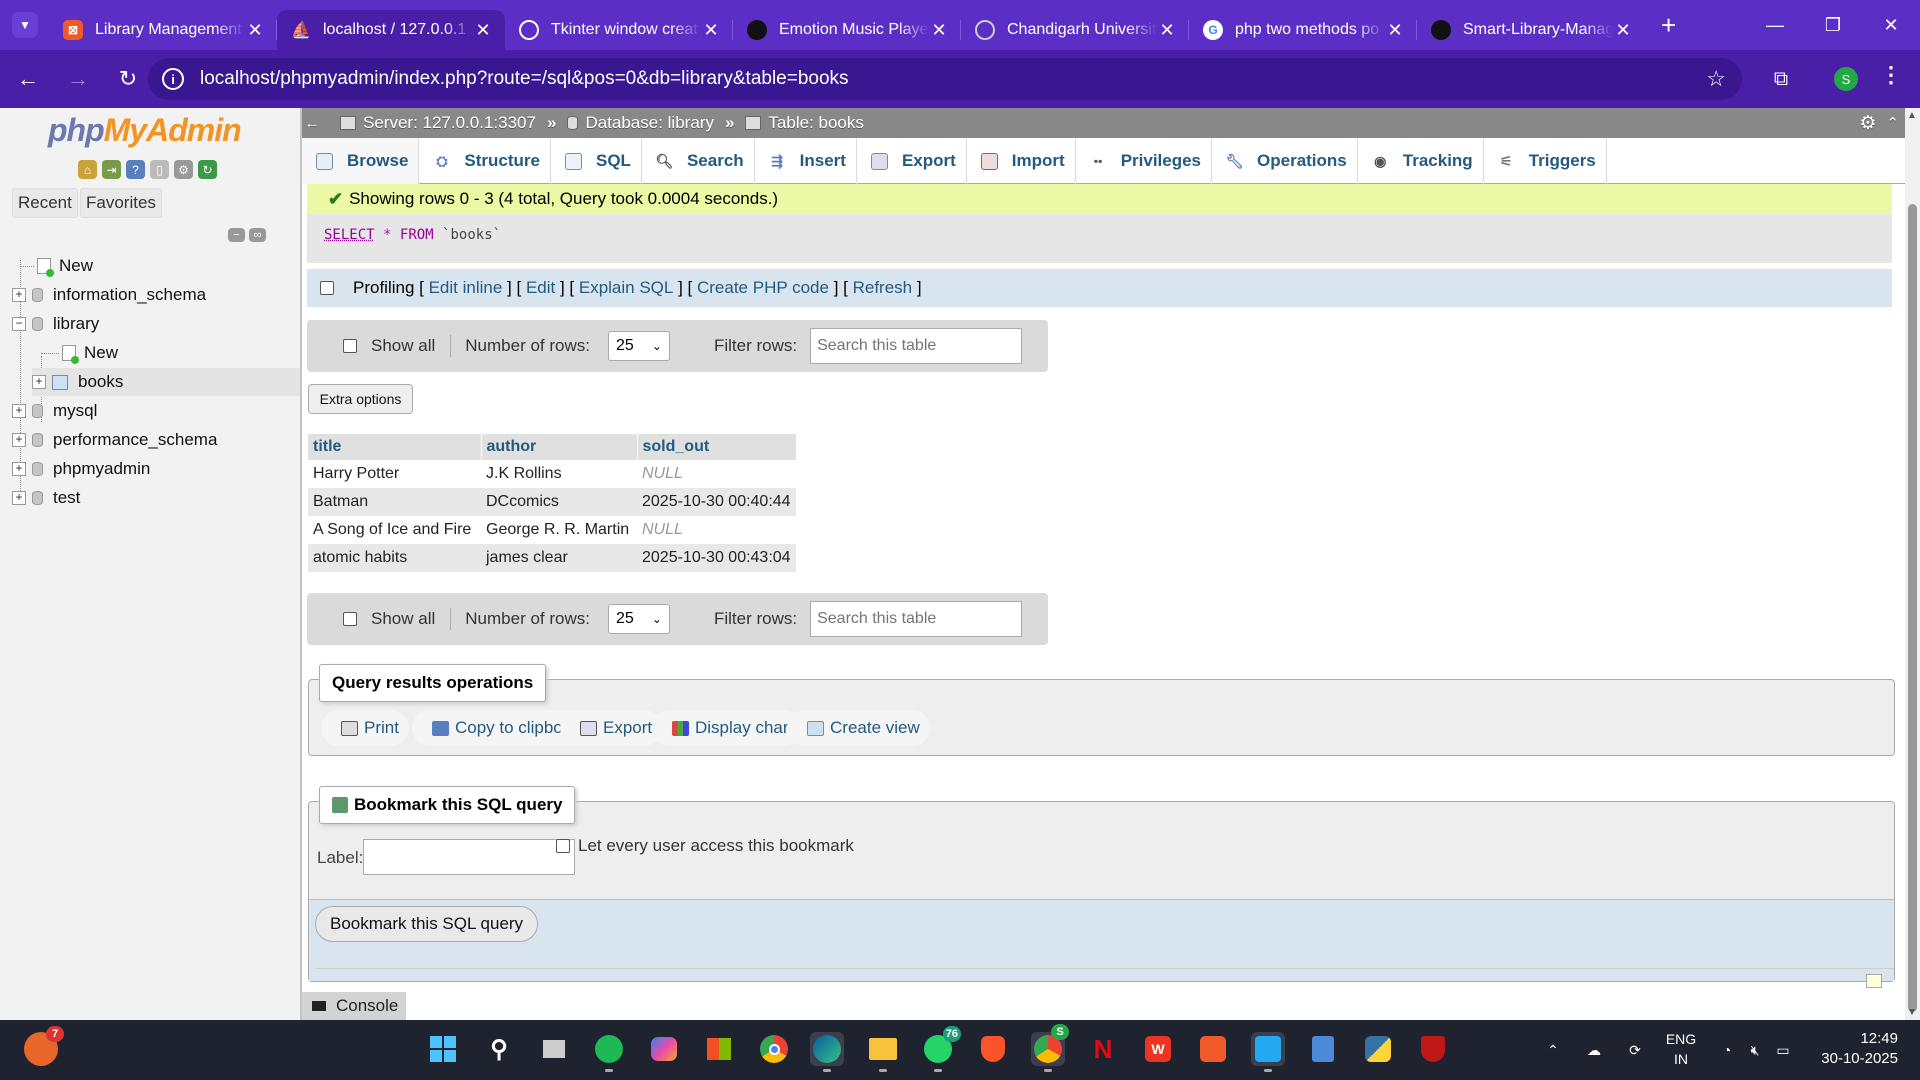 The image size is (1920, 1080). I want to click on browser-tab-tkinter: Tkinter window creat ✕, so click(619, 30).